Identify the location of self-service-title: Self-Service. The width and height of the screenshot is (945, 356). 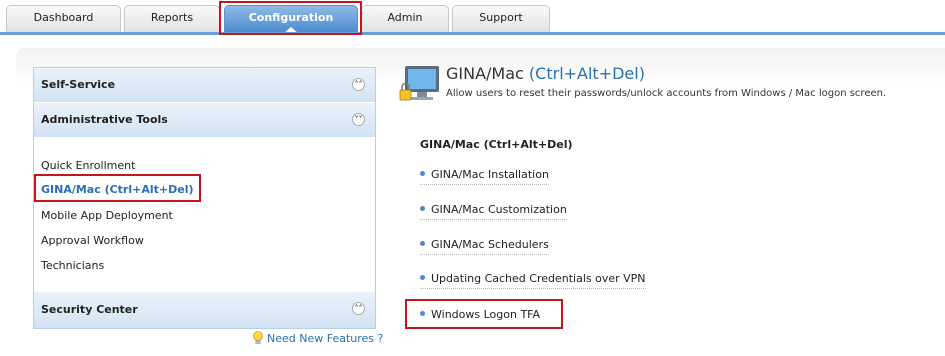
(78, 84).